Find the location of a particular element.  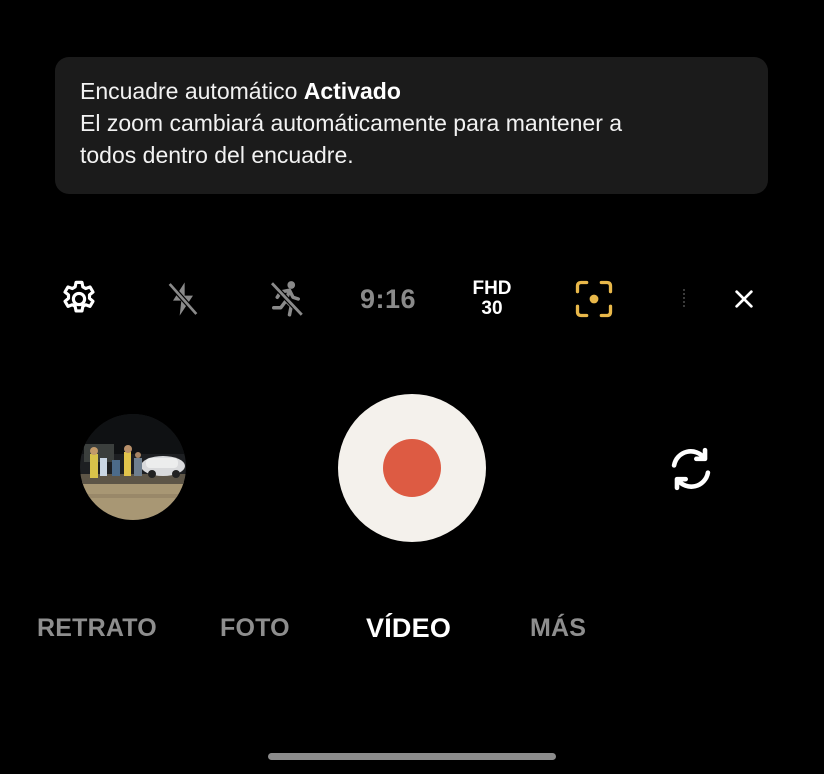

auto-framing-button is located at coordinates (594, 299).